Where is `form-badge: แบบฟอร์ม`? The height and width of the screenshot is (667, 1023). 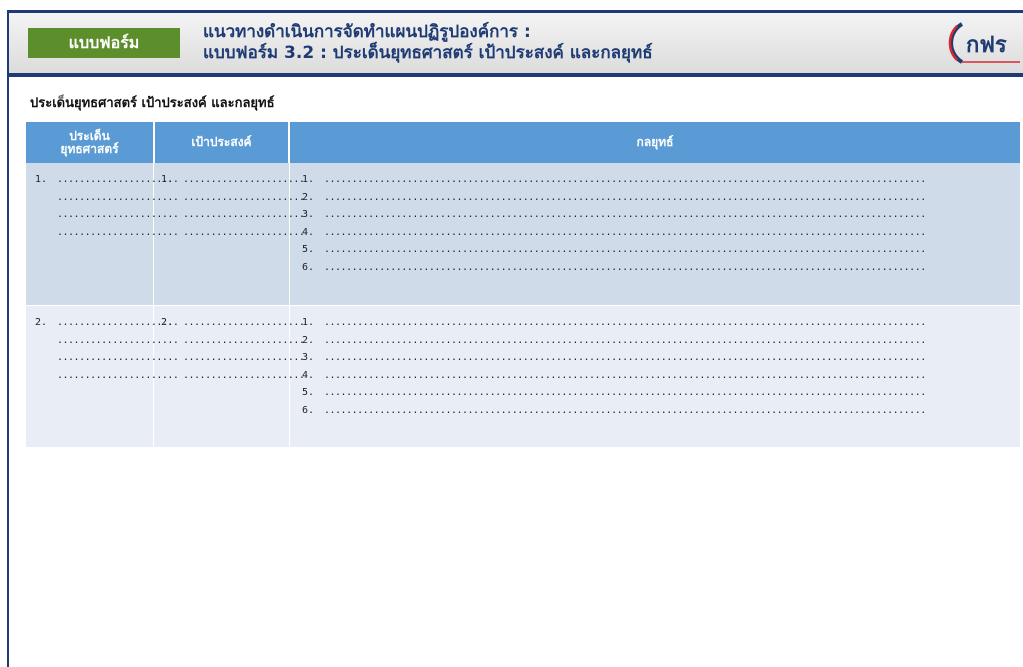 form-badge: แบบฟอร์ม is located at coordinates (104, 43).